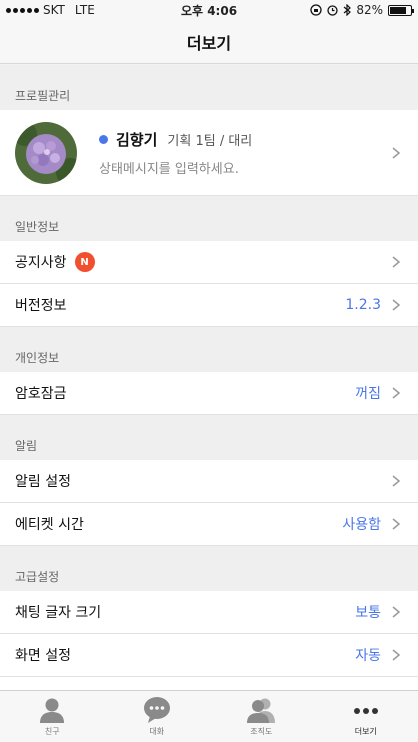  What do you see at coordinates (368, 656) in the screenshot?
I see `screen-settings-value: 자동` at bounding box center [368, 656].